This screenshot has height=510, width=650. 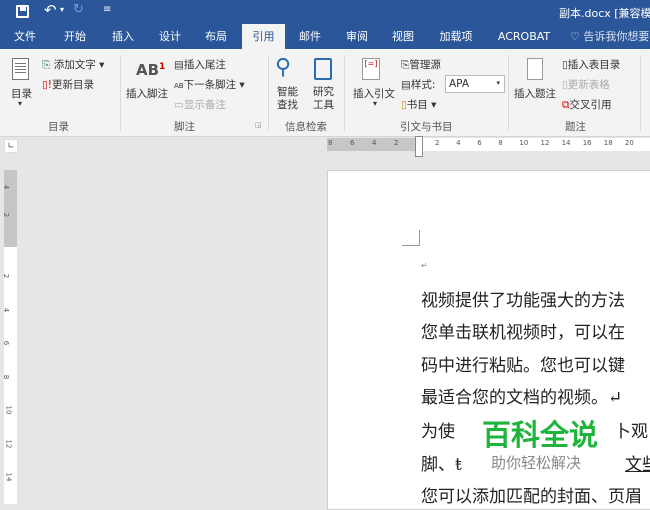 I want to click on bibliography-button: ▯书目 ▾, so click(x=418, y=104).